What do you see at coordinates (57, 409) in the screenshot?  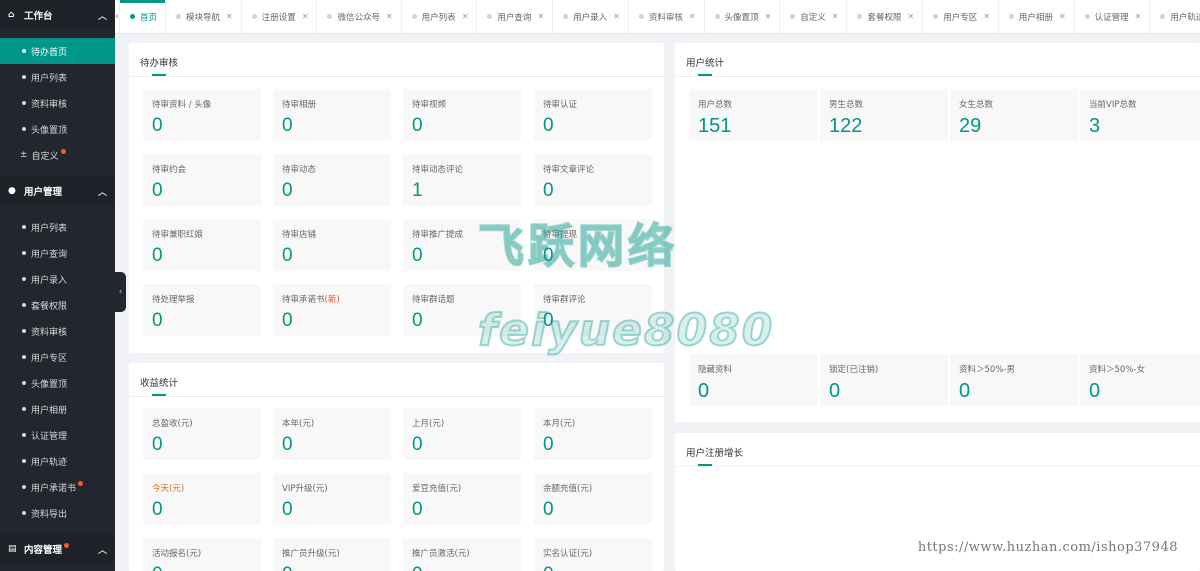 I see `sidebar-item-user-album: 用户相册` at bounding box center [57, 409].